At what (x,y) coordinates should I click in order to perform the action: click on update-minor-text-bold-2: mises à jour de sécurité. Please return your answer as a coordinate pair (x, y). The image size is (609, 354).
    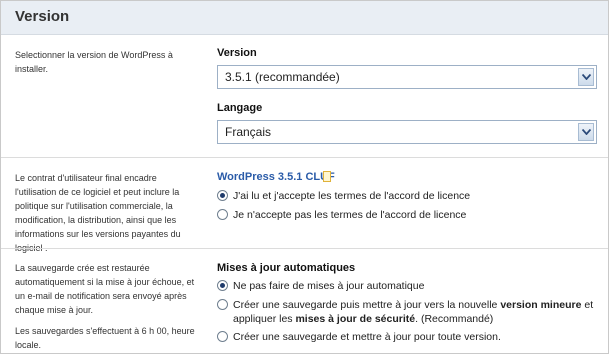
    Looking at the image, I should click on (355, 319).